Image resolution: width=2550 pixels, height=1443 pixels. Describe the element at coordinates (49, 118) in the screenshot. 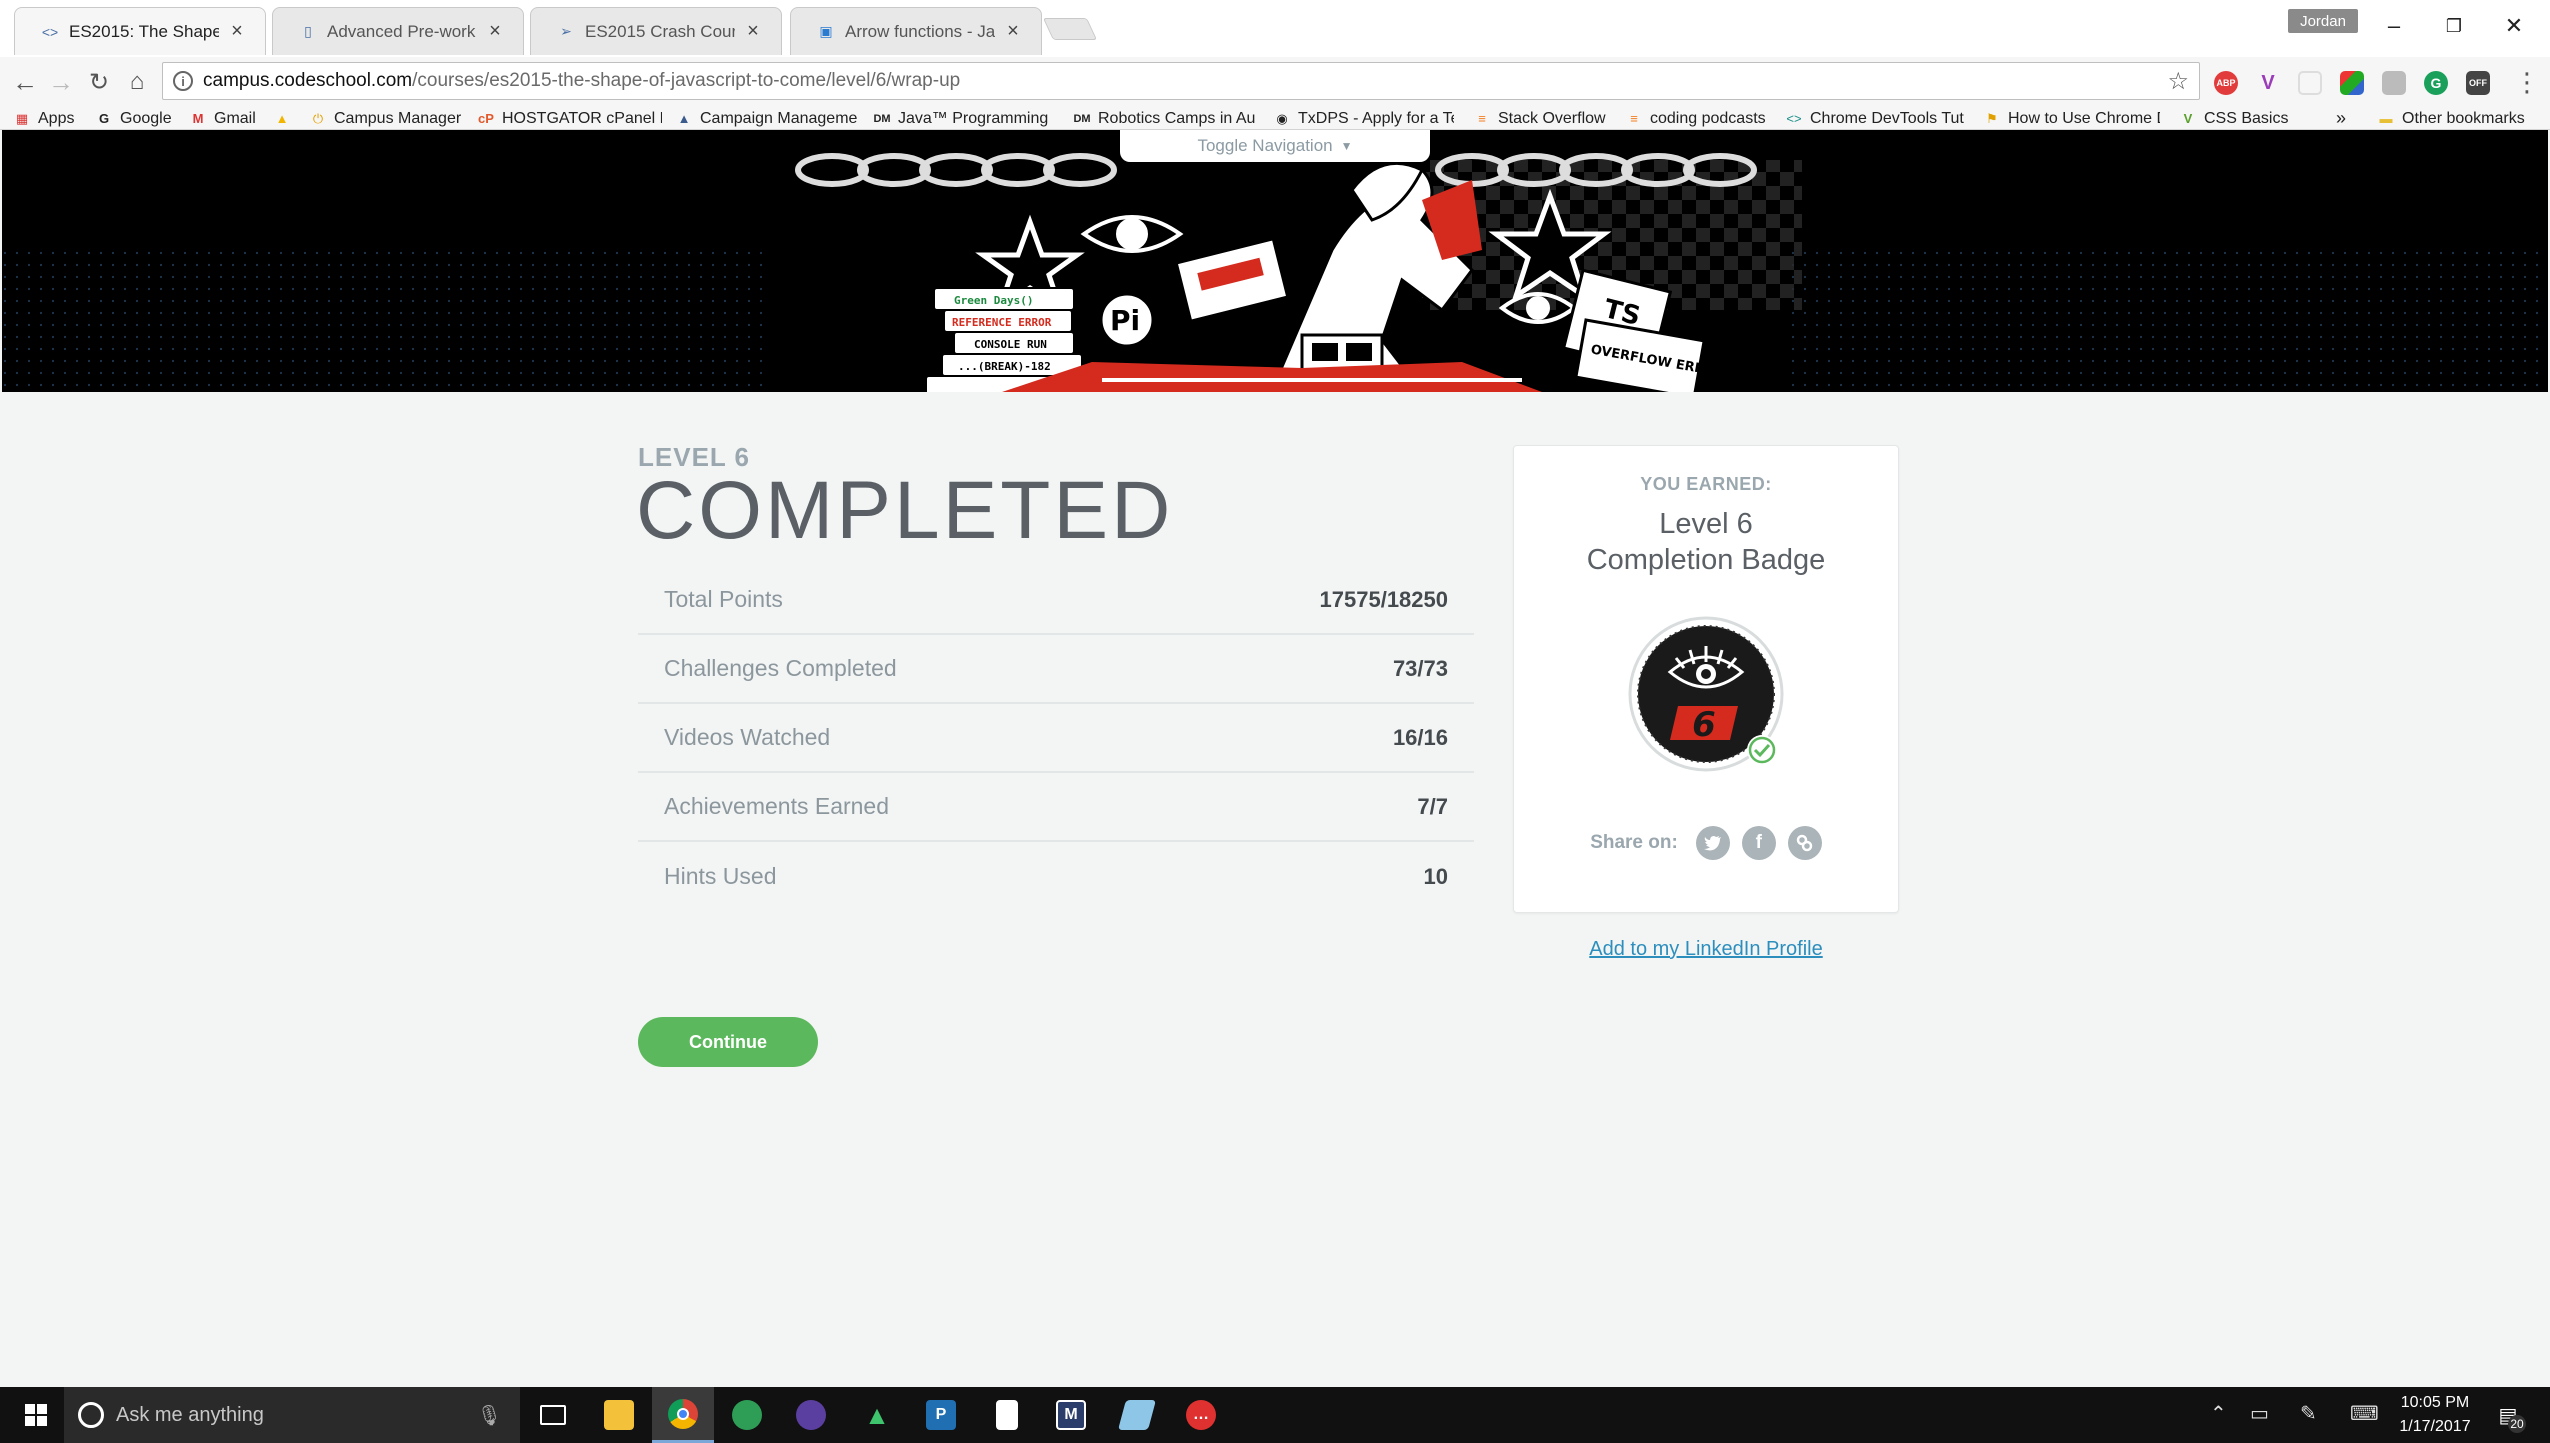

I see `bookmark-apps: ▦ Apps` at that location.